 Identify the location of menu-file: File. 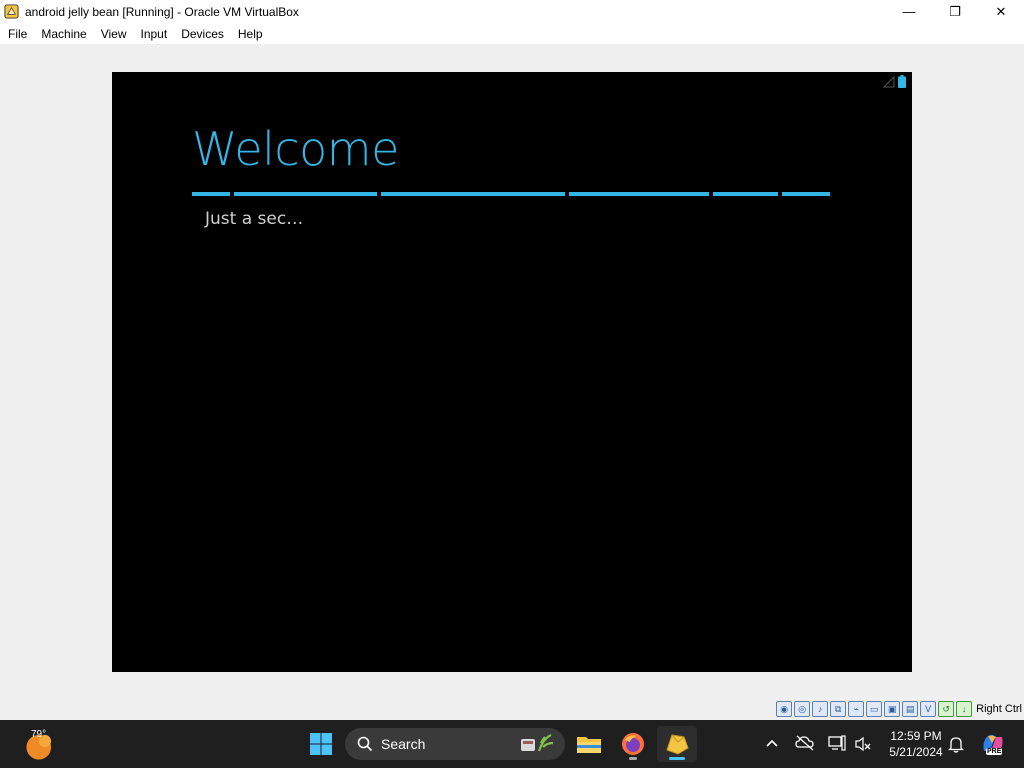
(17, 34).